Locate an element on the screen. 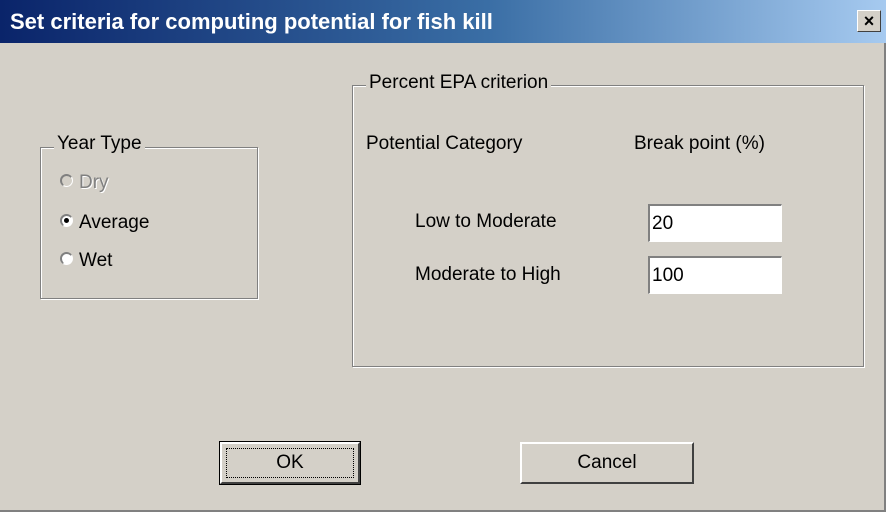 This screenshot has height=512, width=886. radio-wet: Wet is located at coordinates (86, 261).